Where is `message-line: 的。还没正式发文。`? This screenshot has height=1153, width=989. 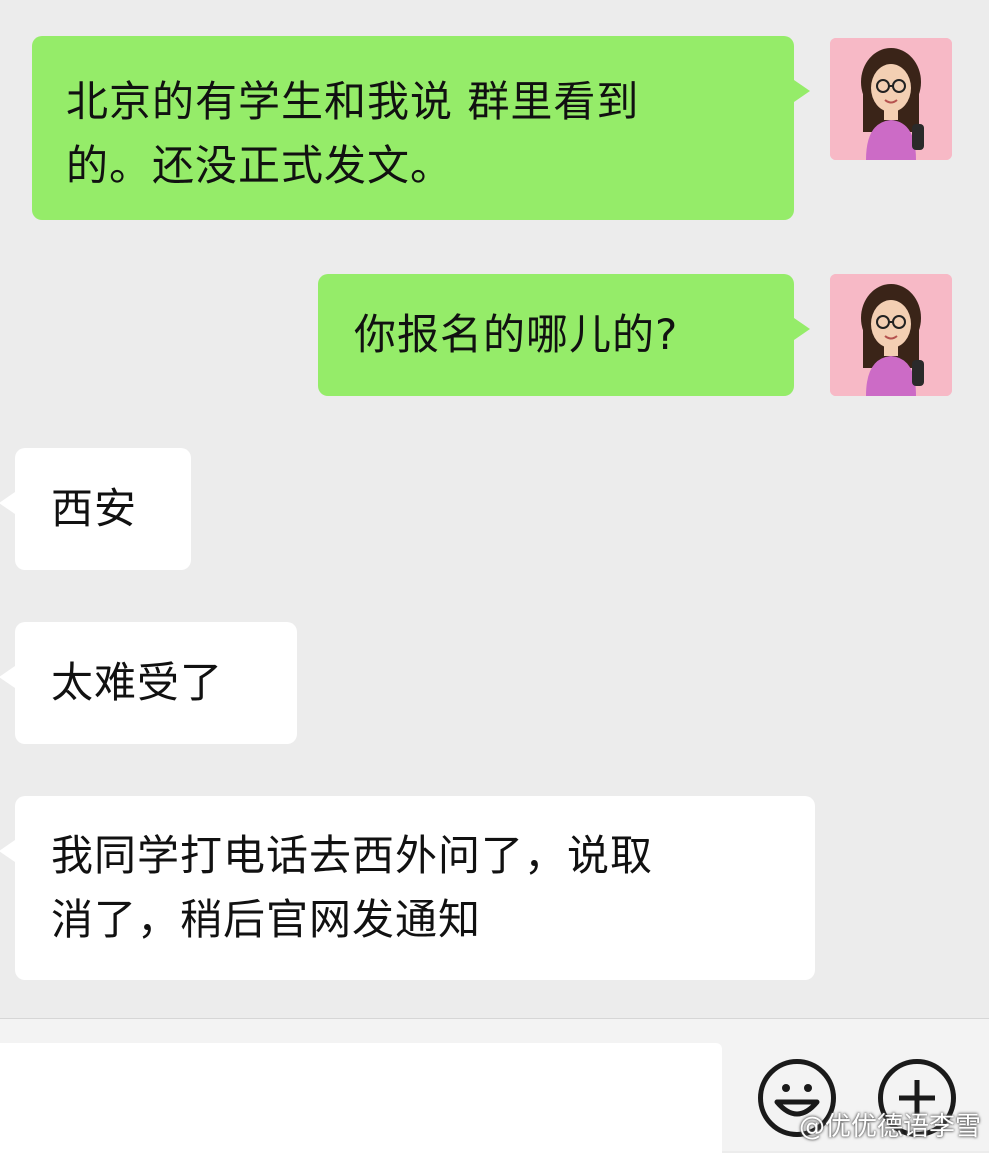 message-line: 的。还没正式发文。 is located at coordinates (260, 165).